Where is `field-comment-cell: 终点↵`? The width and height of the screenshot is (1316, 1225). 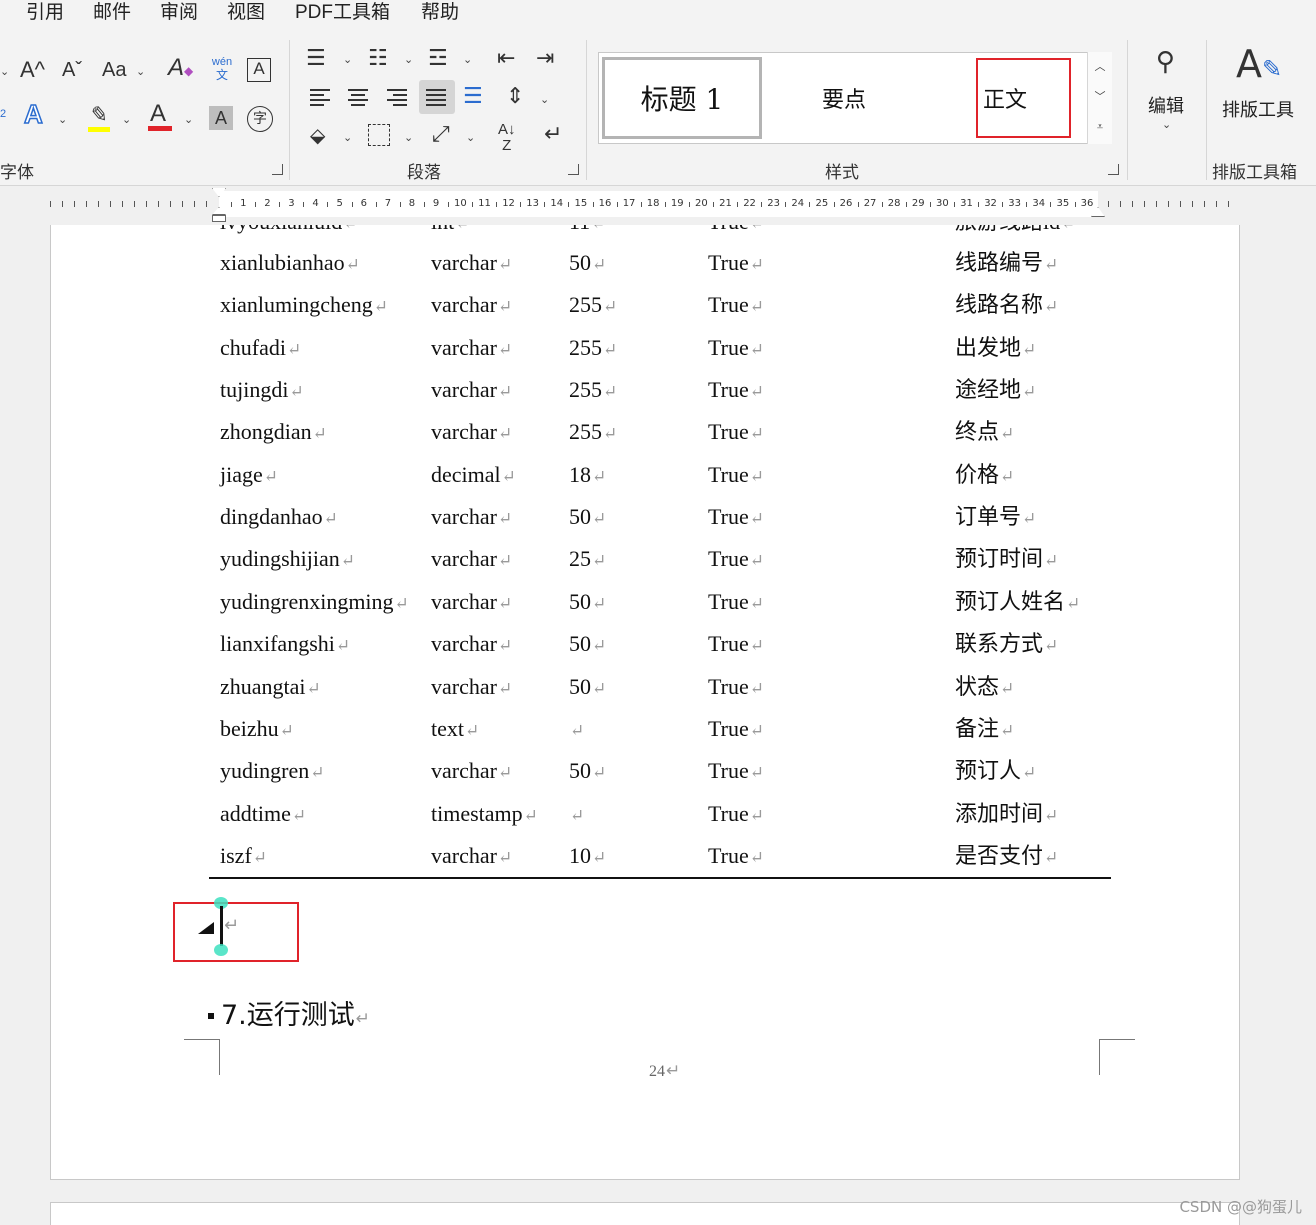
field-comment-cell: 终点↵ is located at coordinates (984, 433).